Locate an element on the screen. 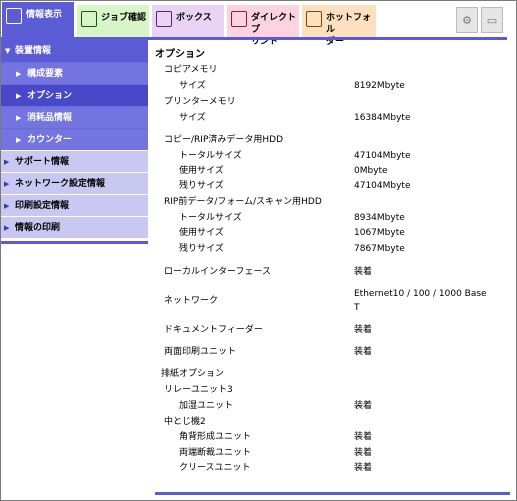  trimmer-unit-row: 両端断裁ユニット 装着 is located at coordinates (332, 453).